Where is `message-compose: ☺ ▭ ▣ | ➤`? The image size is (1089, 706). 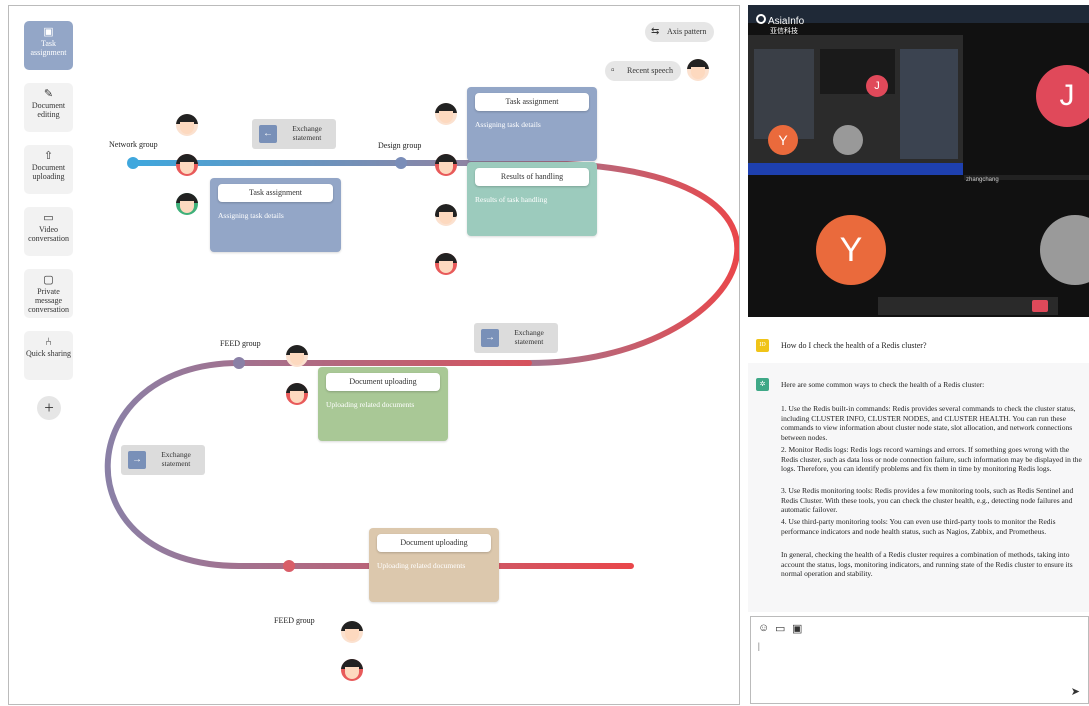
message-compose: ☺ ▭ ▣ | ➤ is located at coordinates (919, 660).